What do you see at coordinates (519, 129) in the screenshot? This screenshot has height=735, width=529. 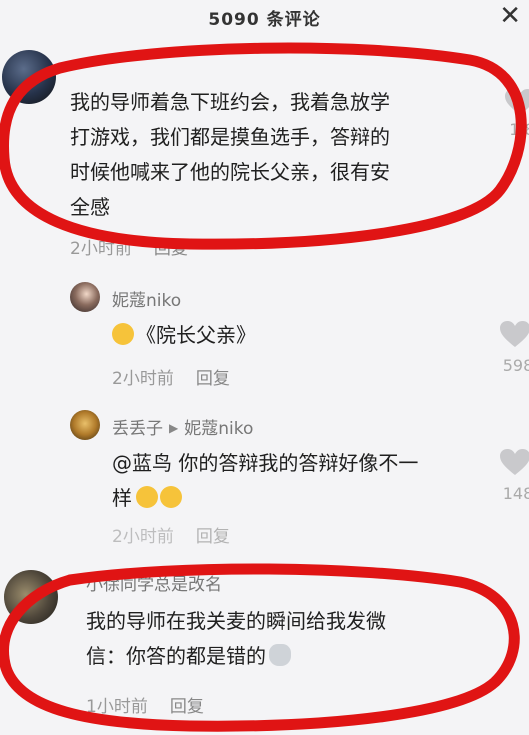 I see `like-count: 1.8` at bounding box center [519, 129].